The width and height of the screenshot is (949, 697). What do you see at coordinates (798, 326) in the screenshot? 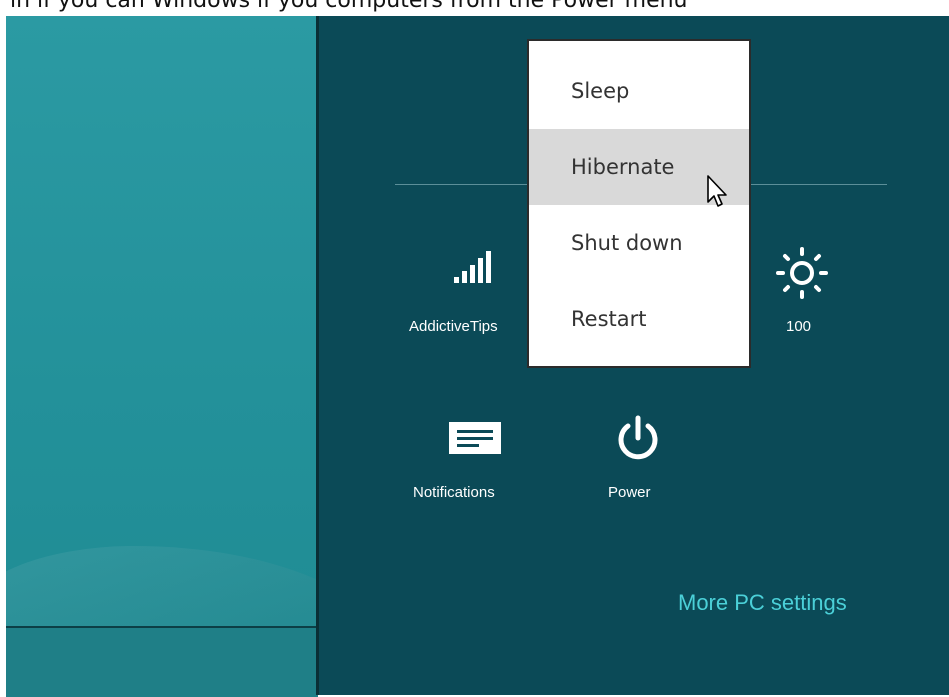
I see `brightness-label: 100` at bounding box center [798, 326].